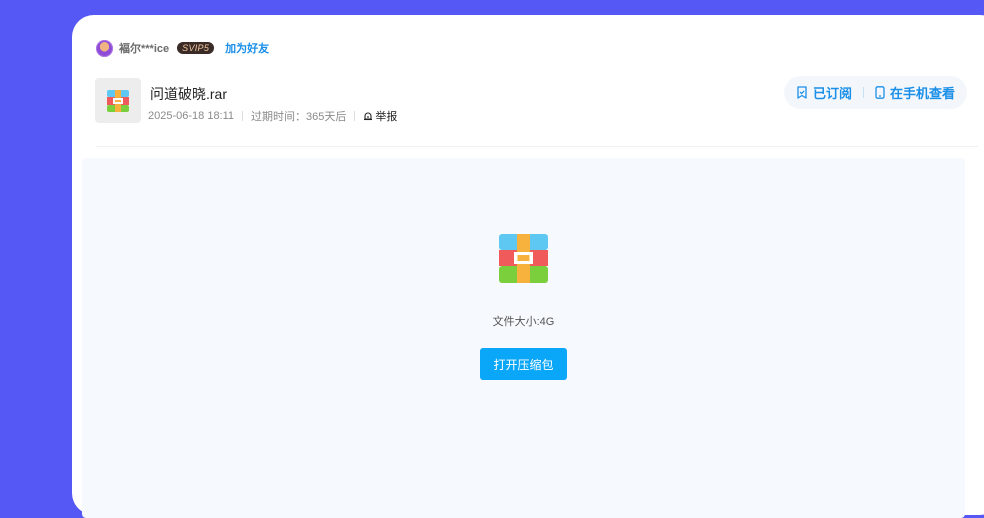 The height and width of the screenshot is (518, 984). I want to click on file-thumbnail, so click(118, 100).